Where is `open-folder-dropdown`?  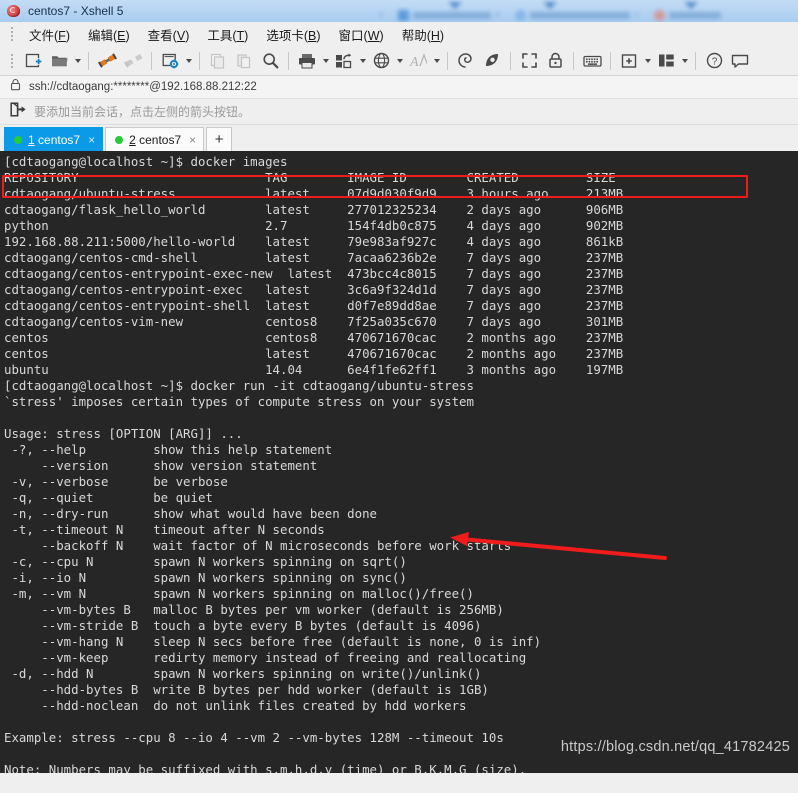
open-folder-dropdown is located at coordinates (77, 61).